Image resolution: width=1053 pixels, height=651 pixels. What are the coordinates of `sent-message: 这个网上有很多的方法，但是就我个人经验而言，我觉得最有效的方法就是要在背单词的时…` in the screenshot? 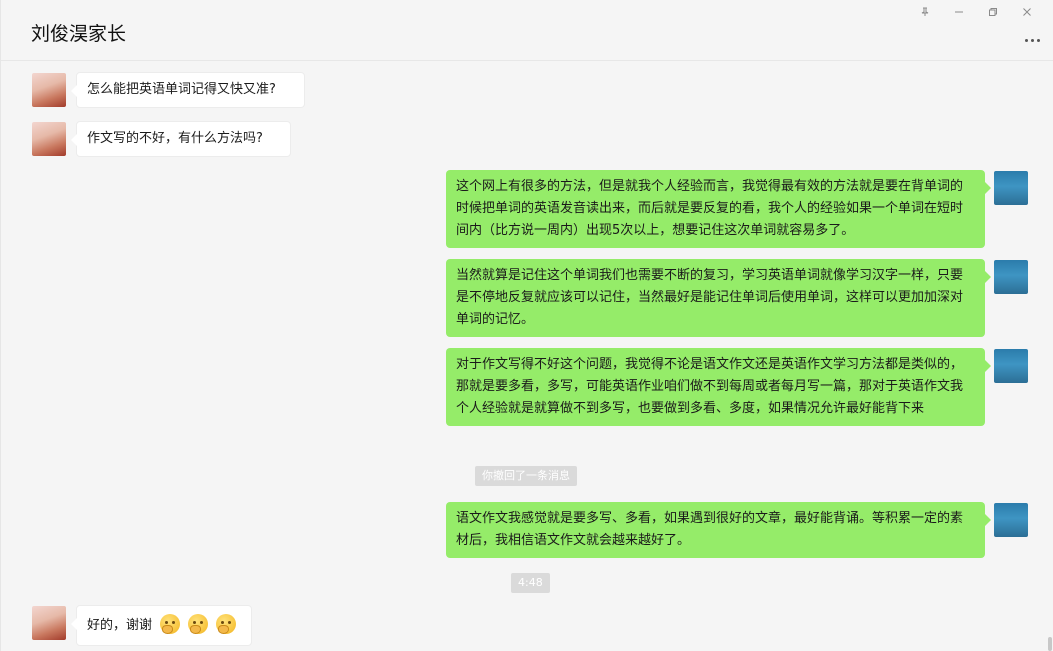 It's located at (718, 209).